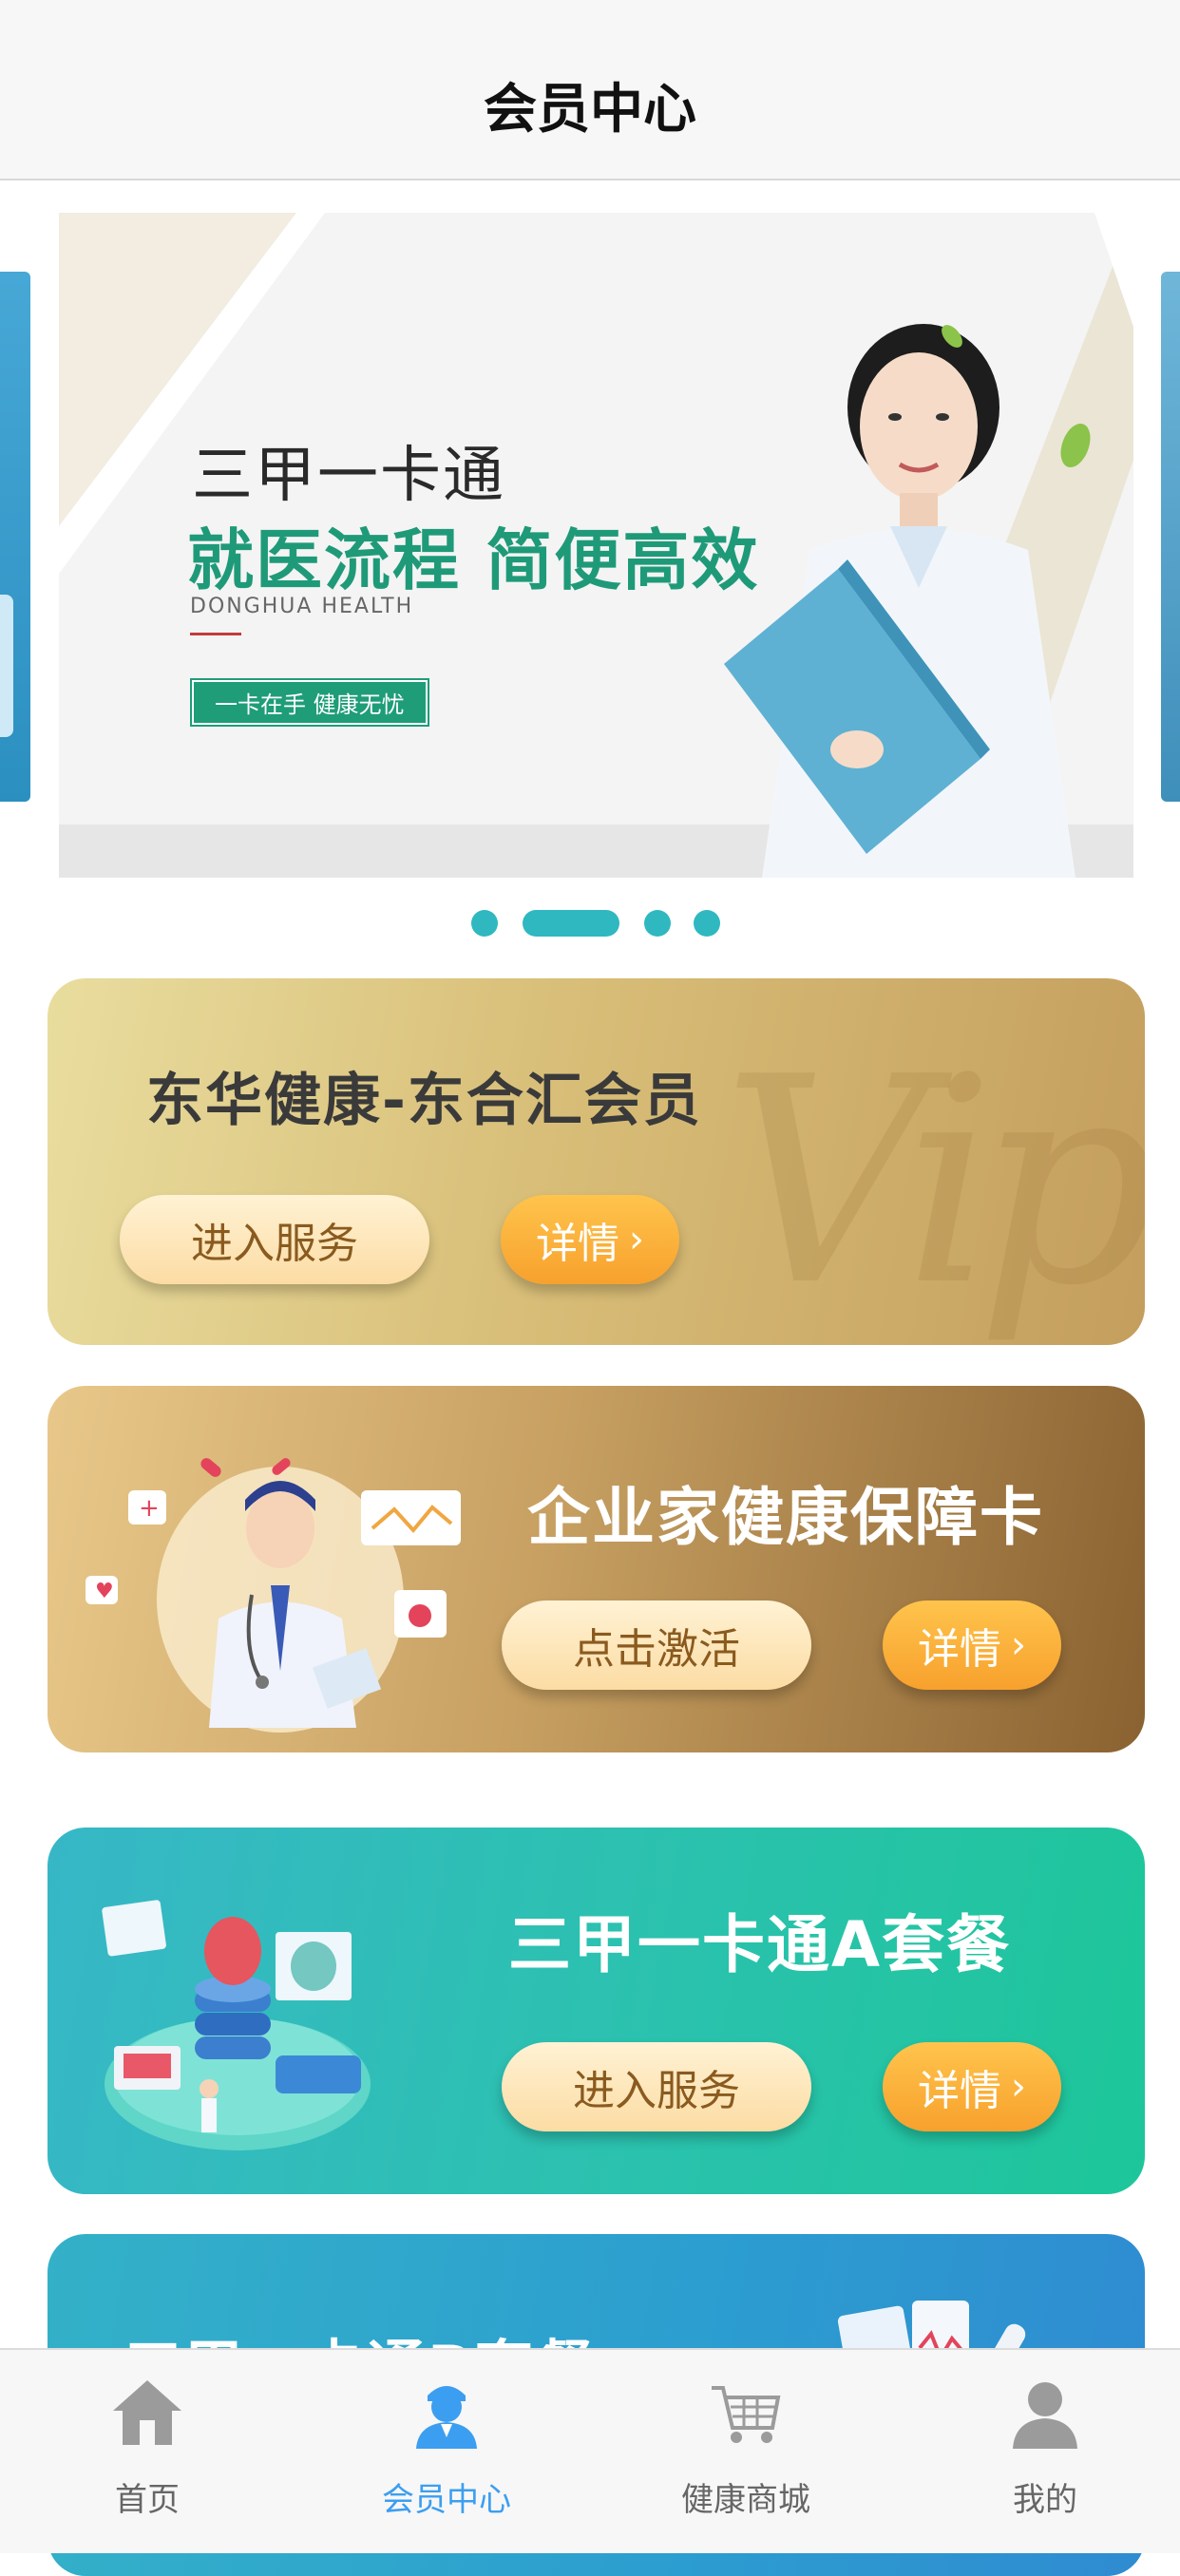 Image resolution: width=1180 pixels, height=2576 pixels. What do you see at coordinates (6, 666) in the screenshot?
I see `slide-stub` at bounding box center [6, 666].